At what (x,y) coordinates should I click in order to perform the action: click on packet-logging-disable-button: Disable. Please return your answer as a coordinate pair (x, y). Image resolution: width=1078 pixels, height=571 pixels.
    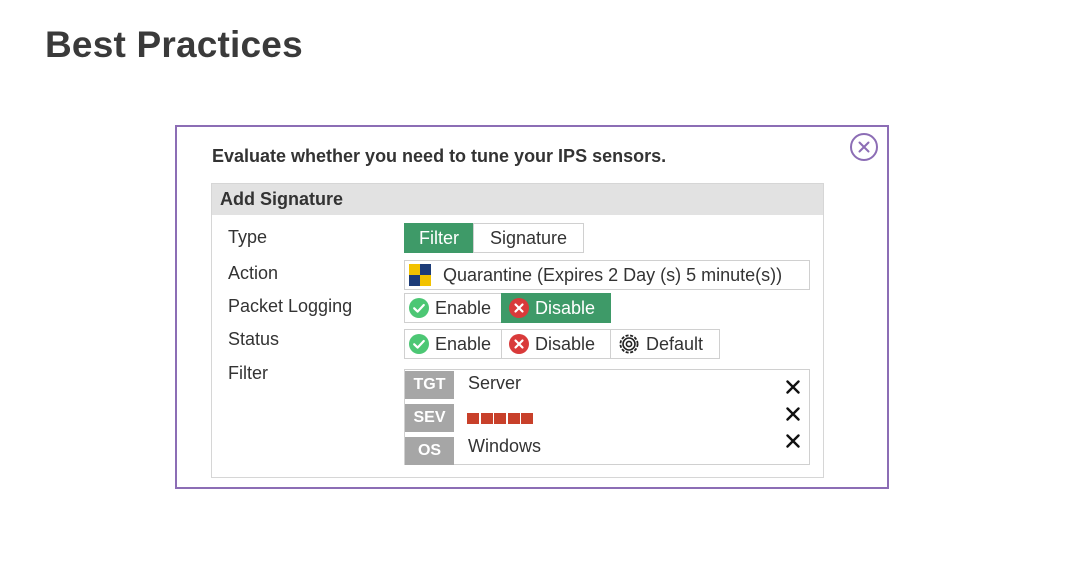
    Looking at the image, I should click on (556, 308).